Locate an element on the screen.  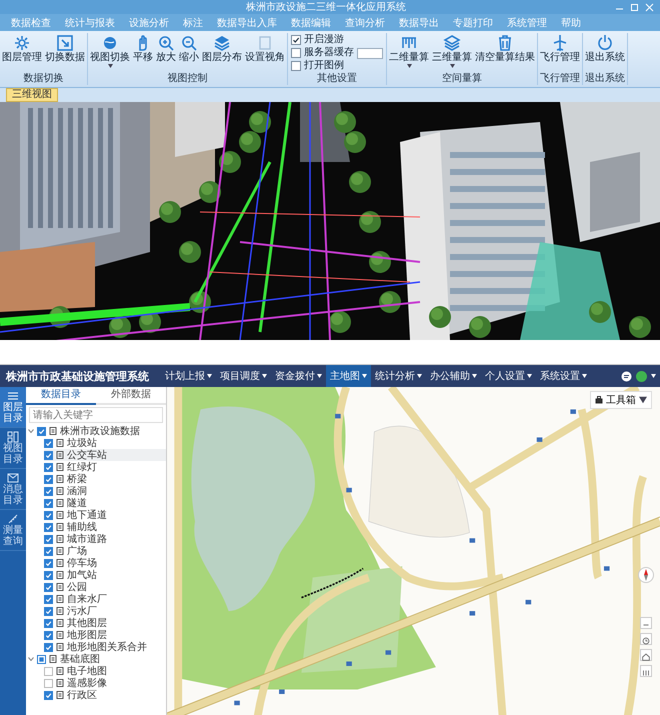
group-label: 视图控制 is located at coordinates (187, 79).